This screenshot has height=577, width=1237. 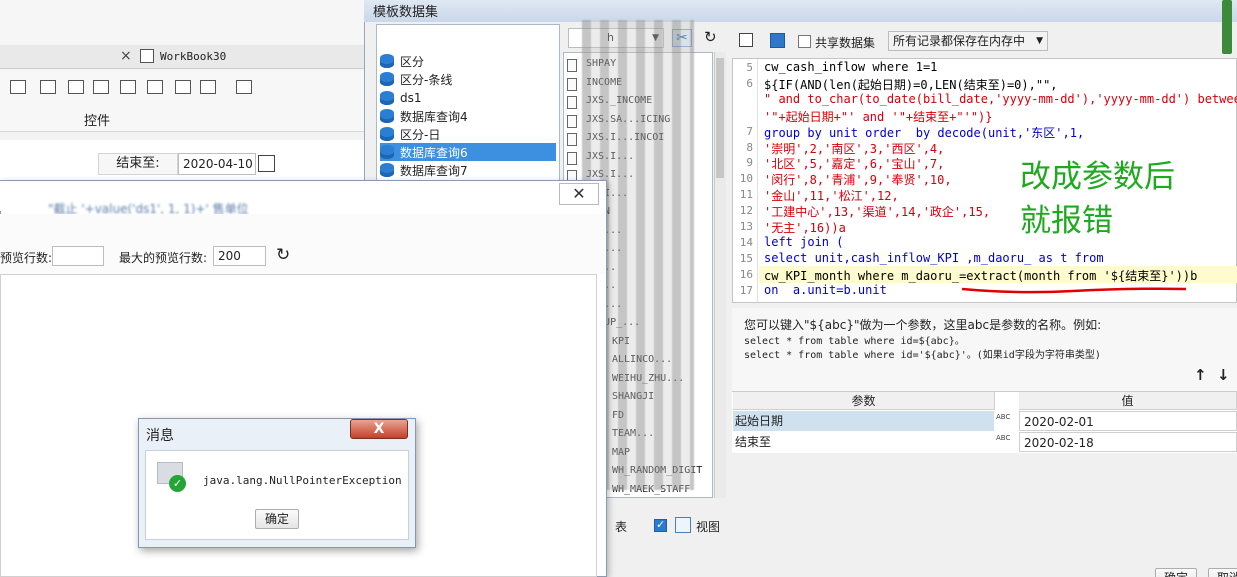 I want to click on line-number: 8, so click(x=749, y=147).